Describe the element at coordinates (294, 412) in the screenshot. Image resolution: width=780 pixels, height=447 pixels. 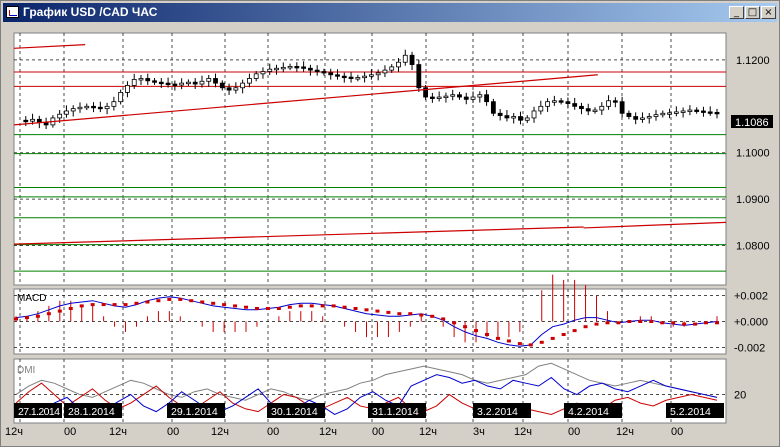
I see `date-label-text: 30.1.2014` at that location.